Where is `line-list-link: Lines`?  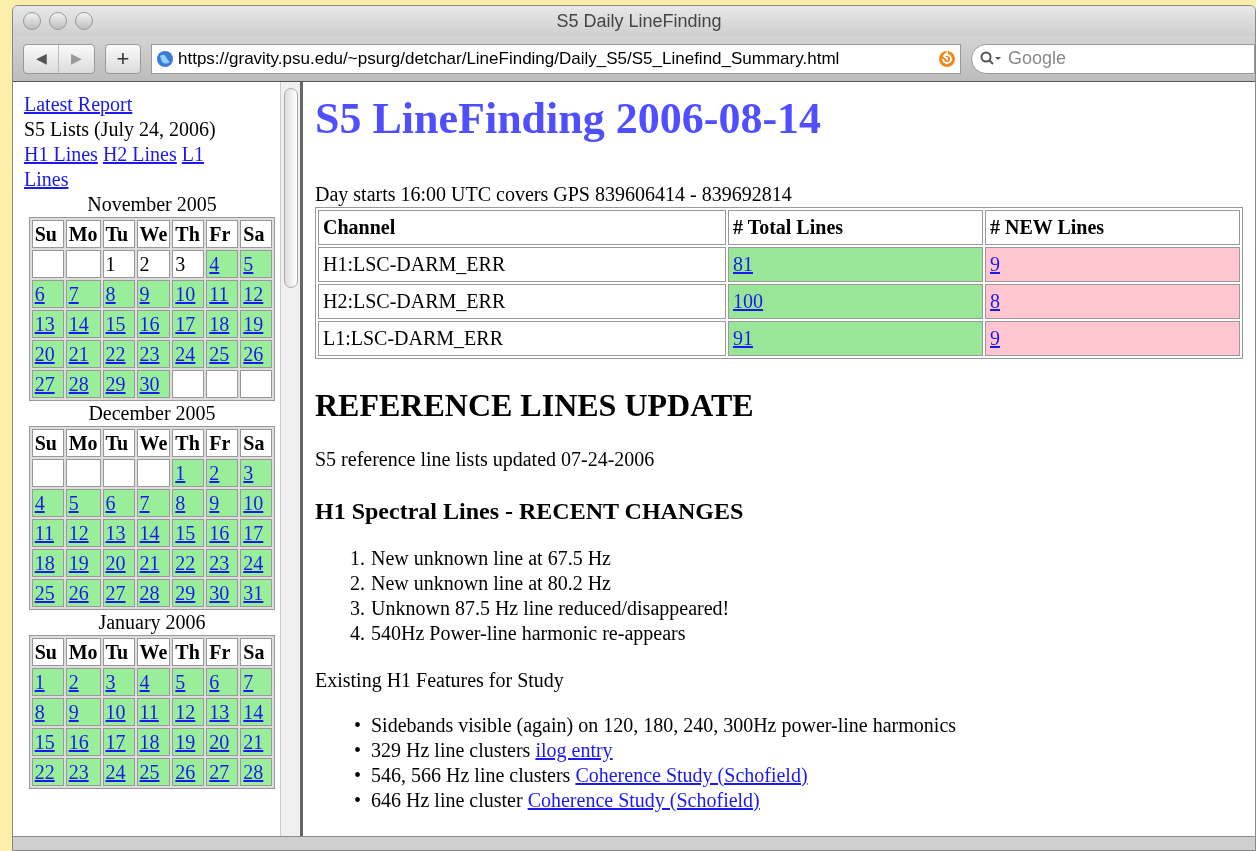
line-list-link: Lines is located at coordinates (46, 179).